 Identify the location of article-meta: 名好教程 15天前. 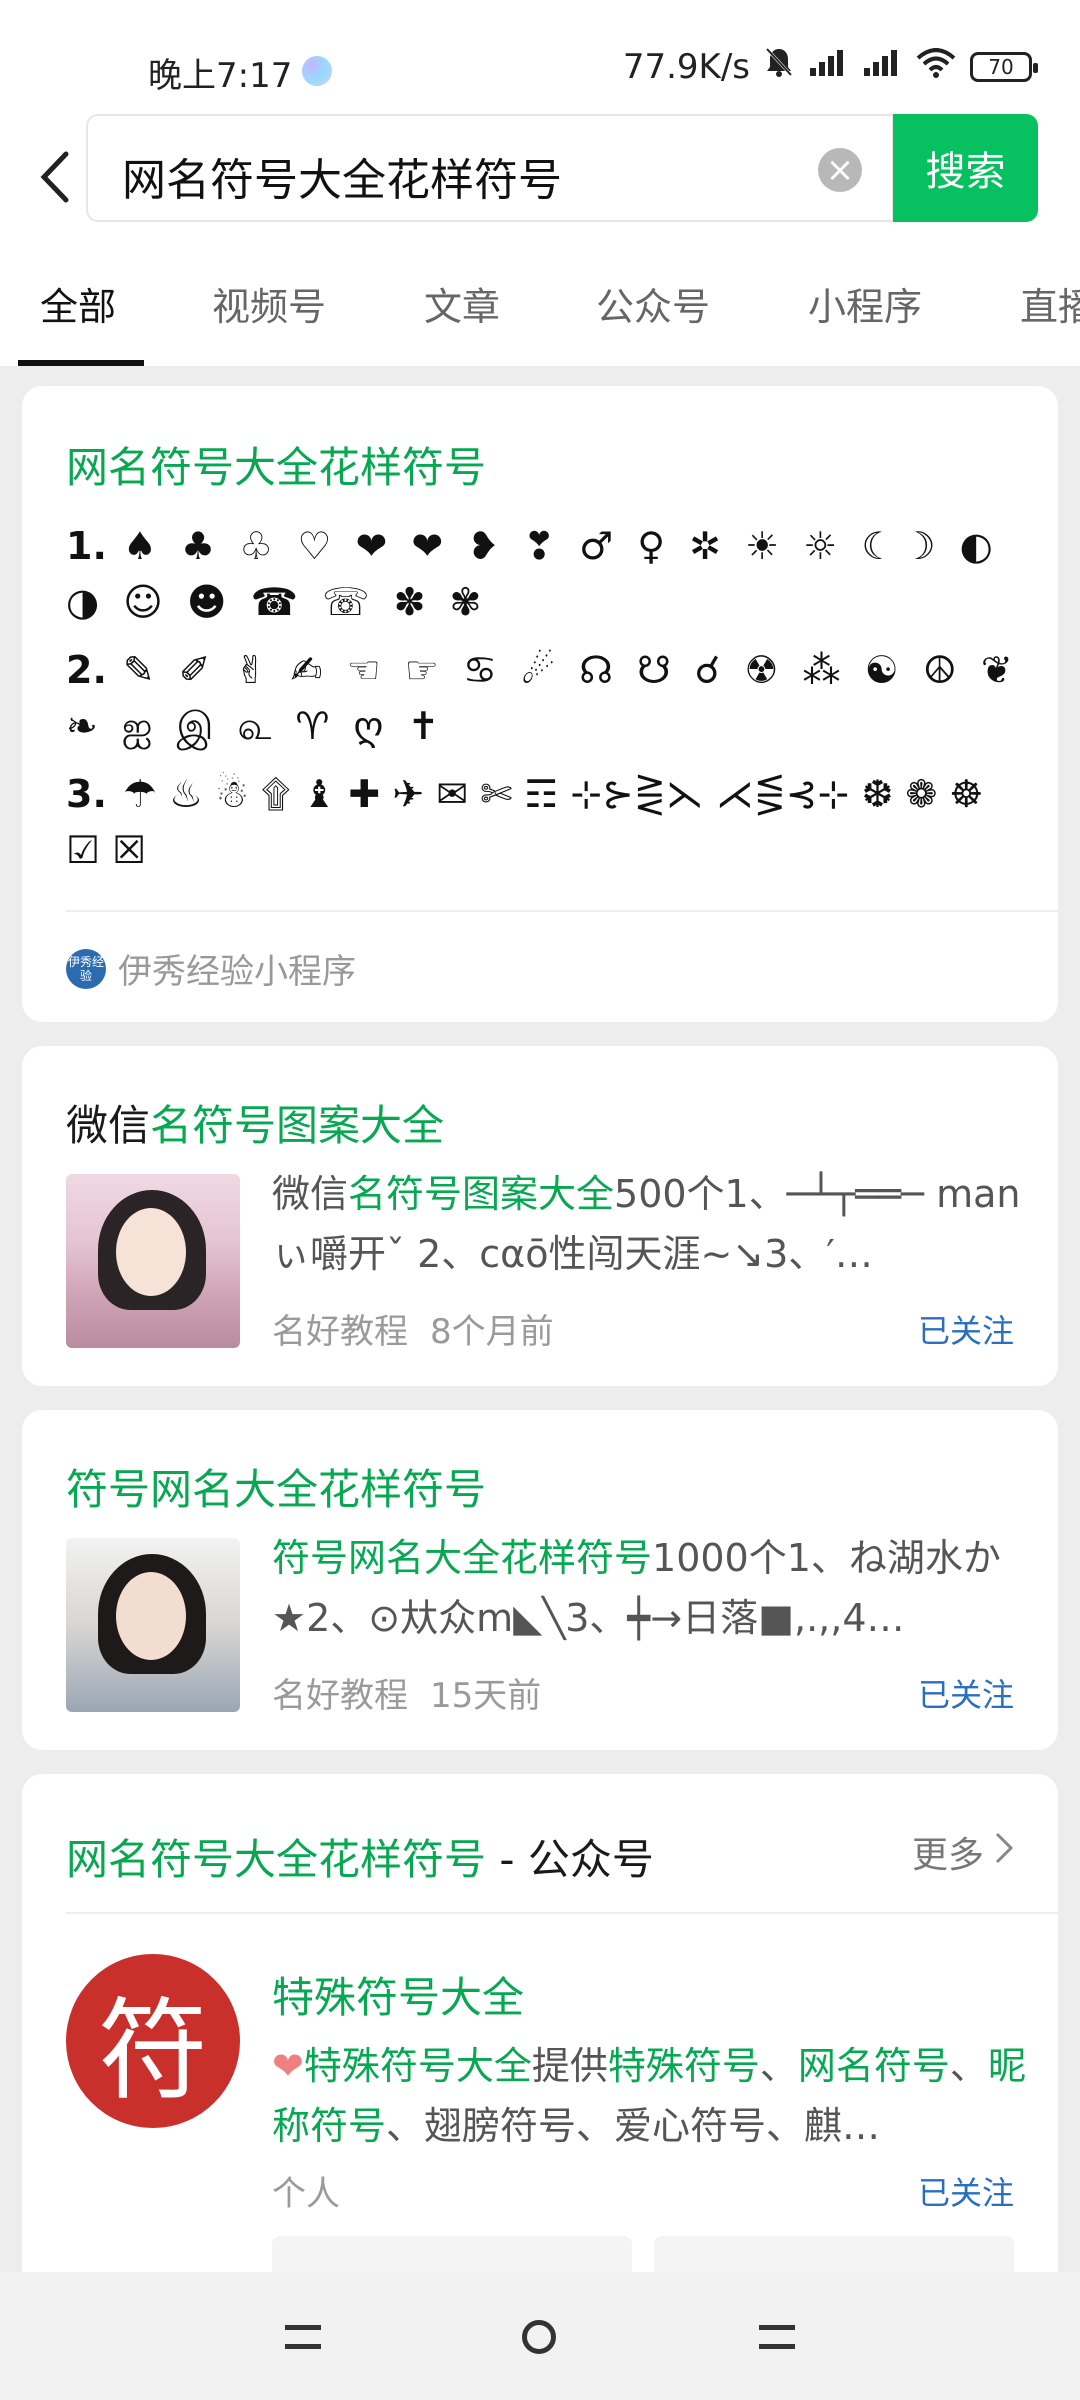
(406, 1692).